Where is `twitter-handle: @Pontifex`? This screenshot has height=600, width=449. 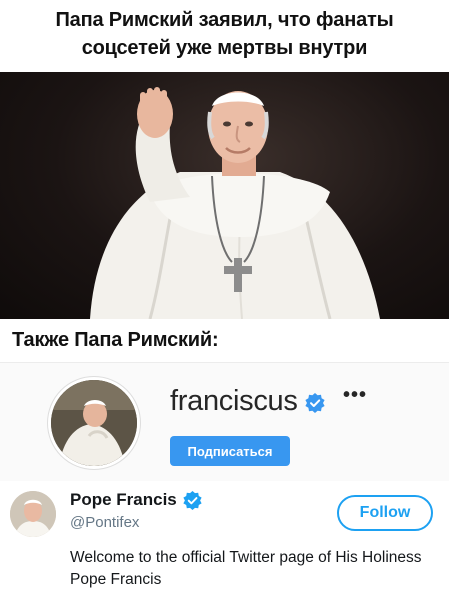 twitter-handle: @Pontifex is located at coordinates (104, 522).